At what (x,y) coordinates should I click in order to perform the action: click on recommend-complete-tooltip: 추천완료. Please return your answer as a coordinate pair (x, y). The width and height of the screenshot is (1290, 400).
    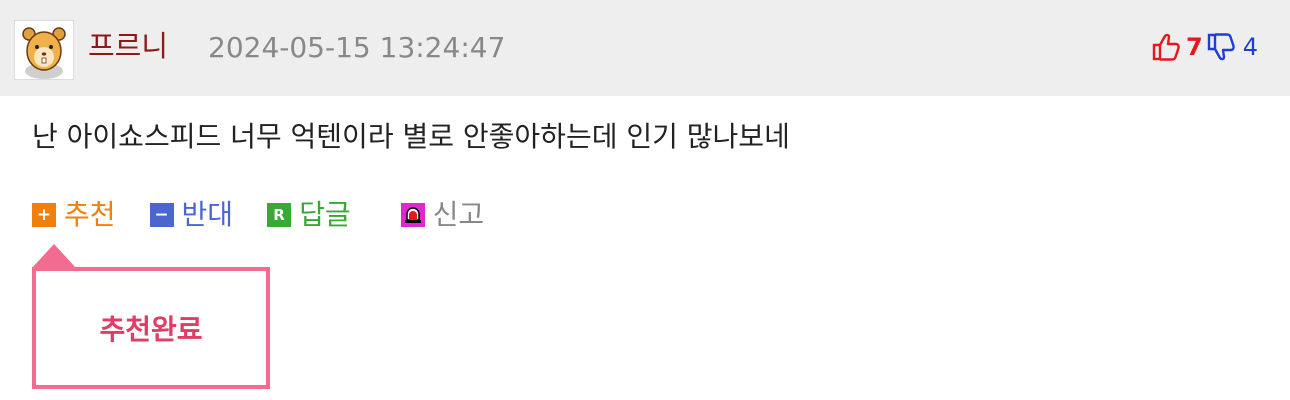
    Looking at the image, I should click on (151, 328).